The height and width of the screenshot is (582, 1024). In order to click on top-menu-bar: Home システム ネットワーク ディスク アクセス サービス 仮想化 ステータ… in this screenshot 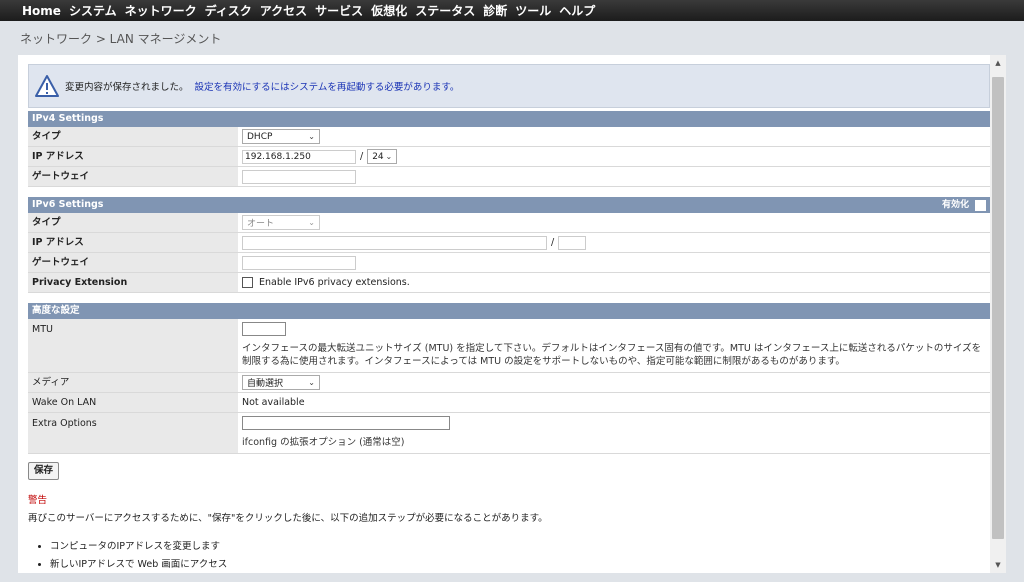, I will do `click(512, 10)`.